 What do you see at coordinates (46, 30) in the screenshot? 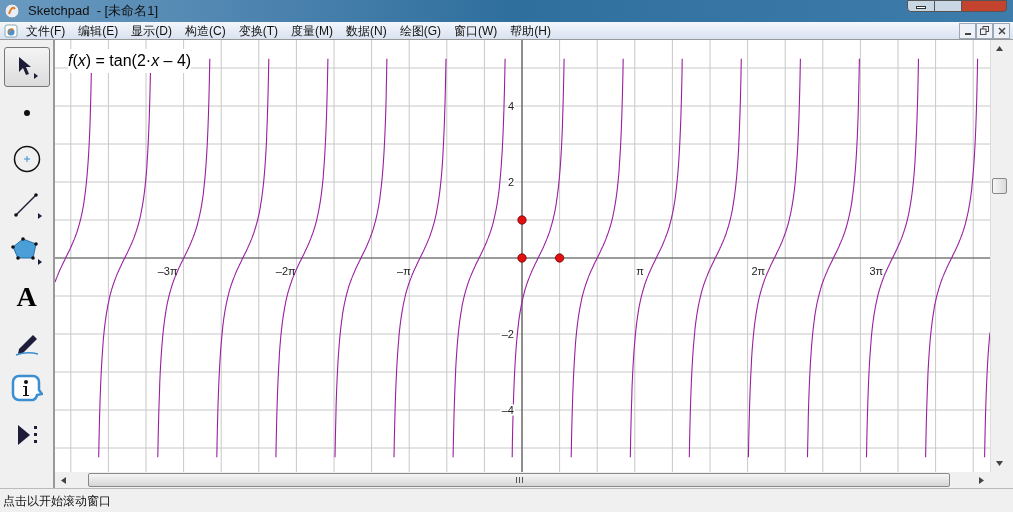
I see `menu-item: 文件(F)` at bounding box center [46, 30].